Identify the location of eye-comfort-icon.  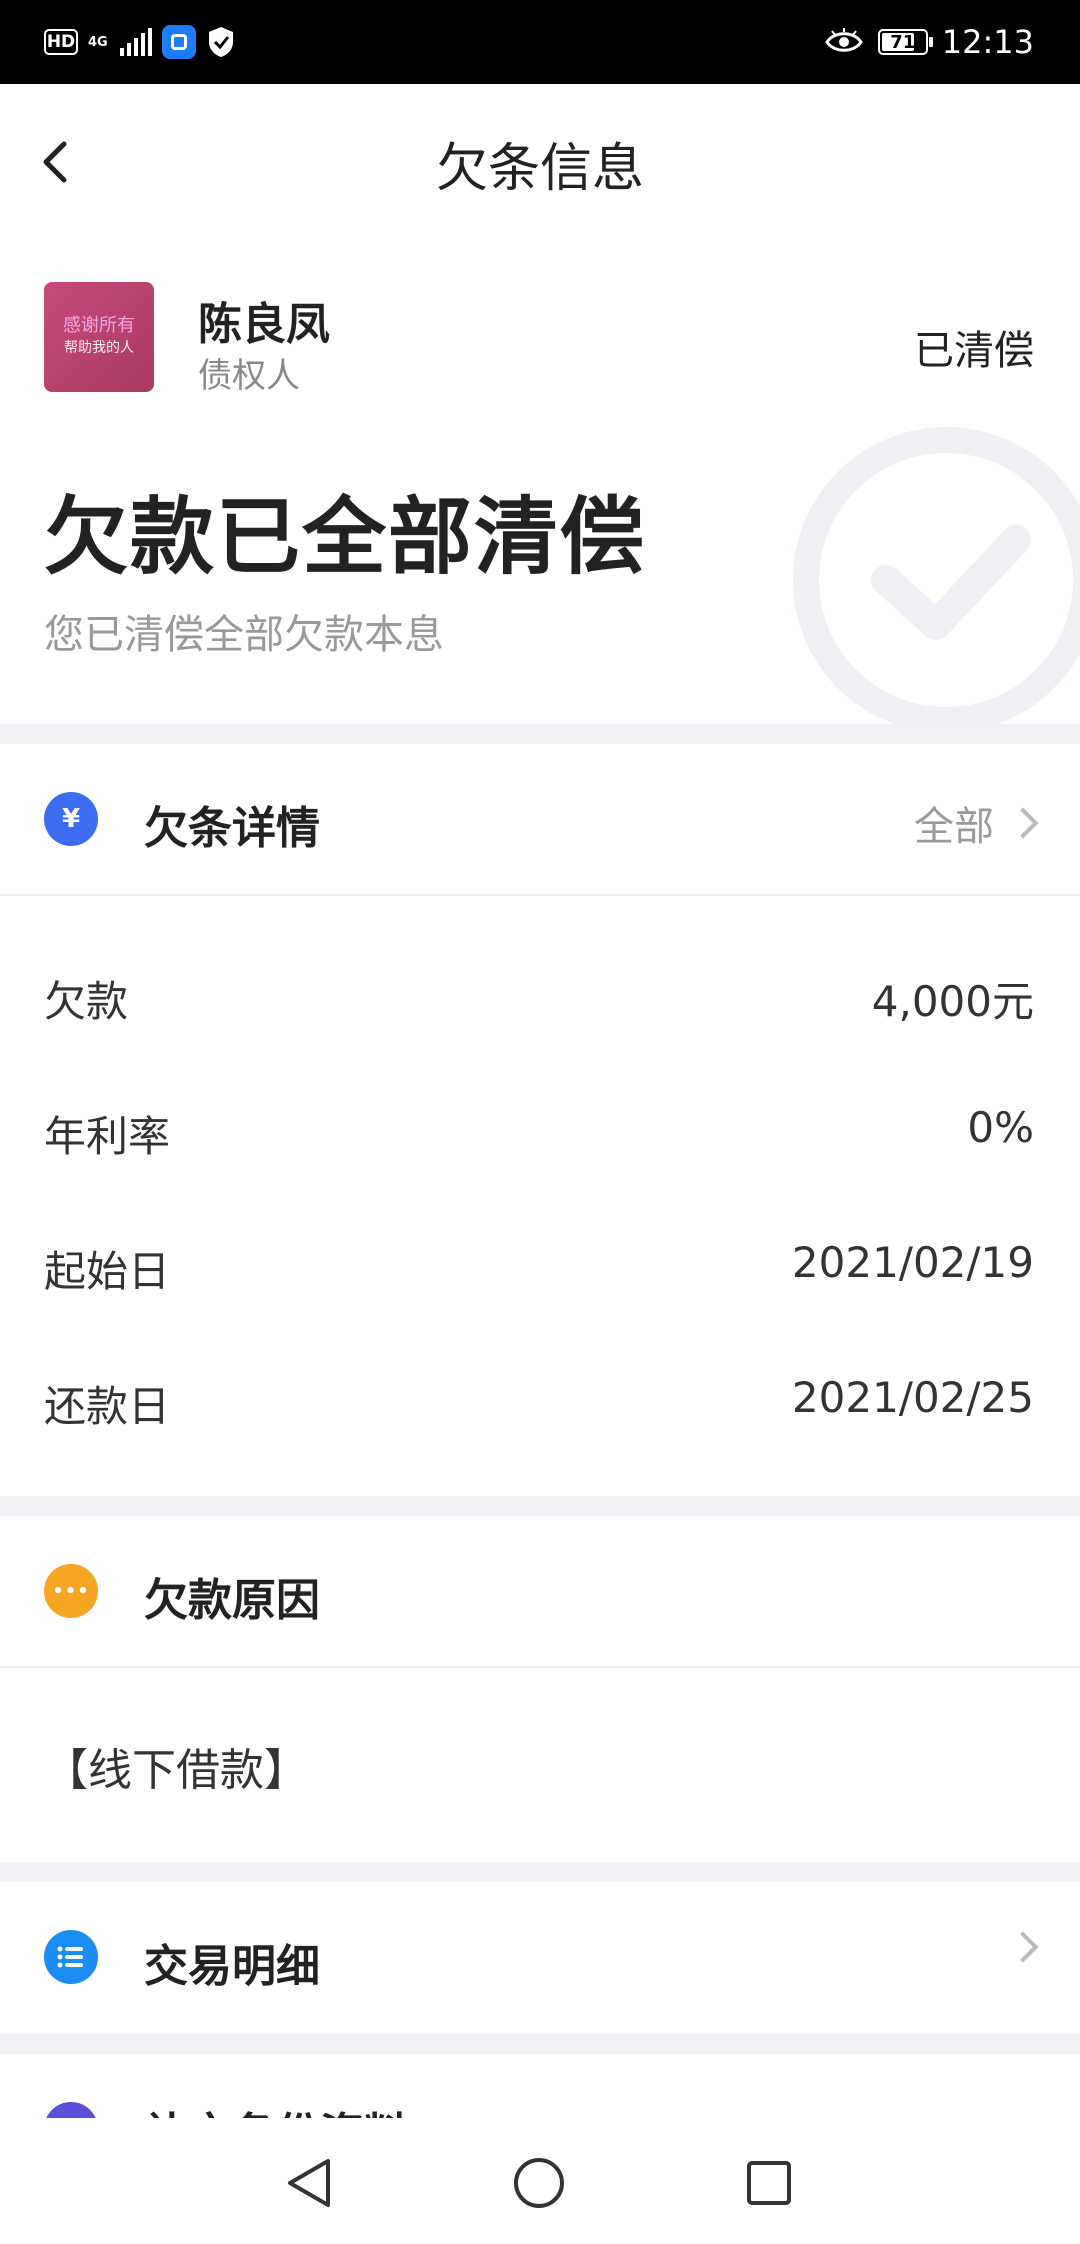
(844, 40).